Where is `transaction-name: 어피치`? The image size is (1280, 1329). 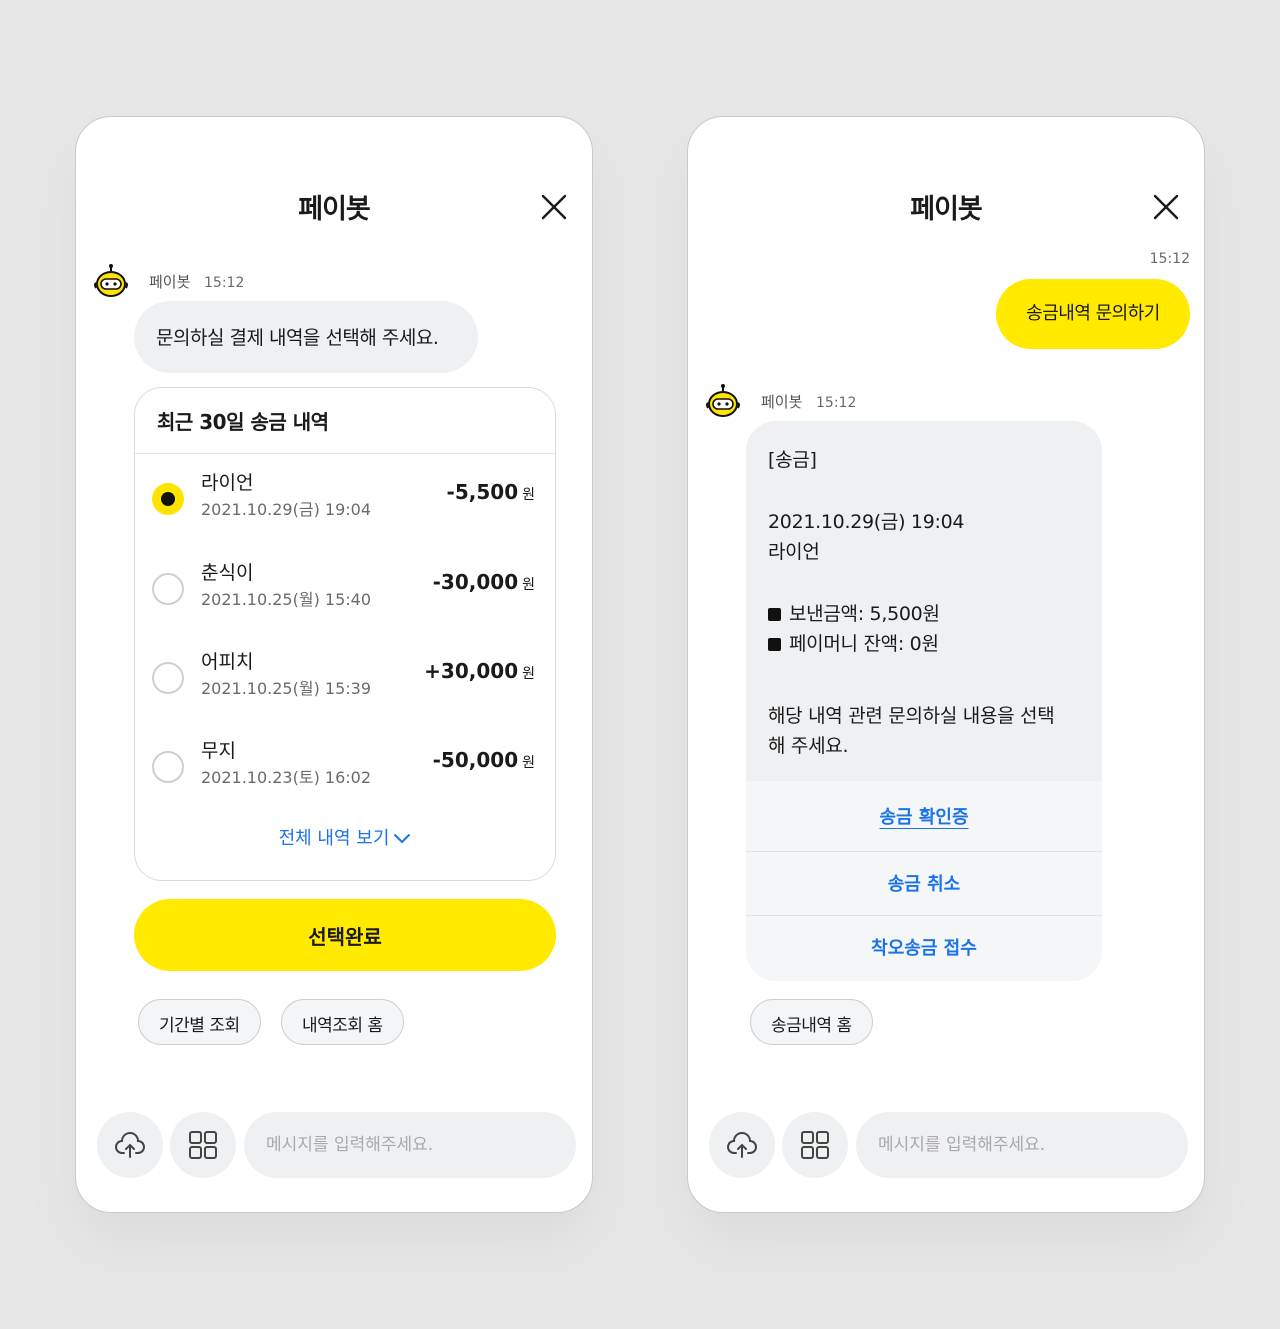
transaction-name: 어피치 is located at coordinates (227, 662).